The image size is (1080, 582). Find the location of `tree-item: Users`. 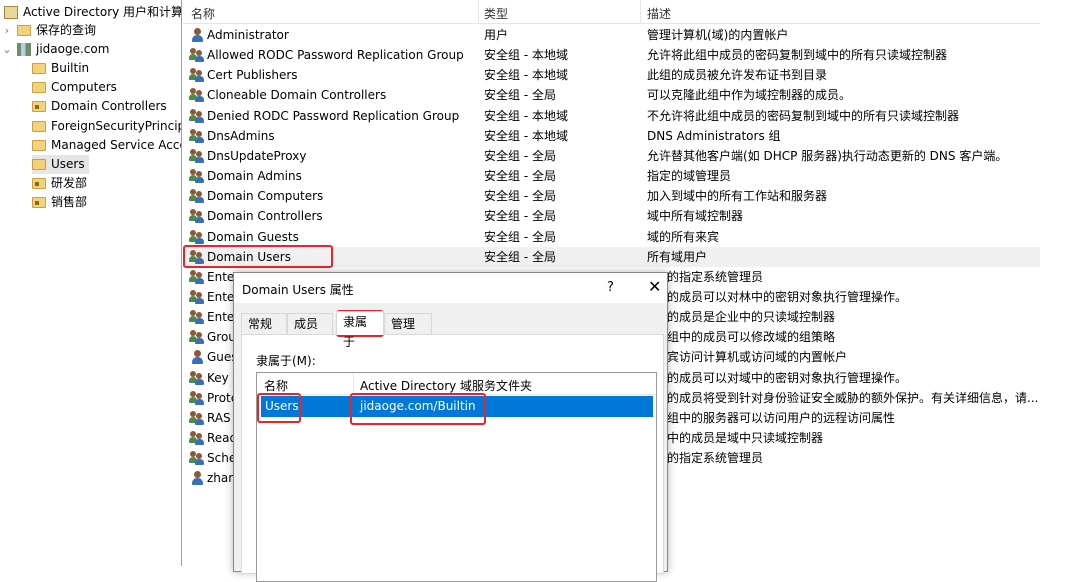

tree-item: Users is located at coordinates (60, 164).